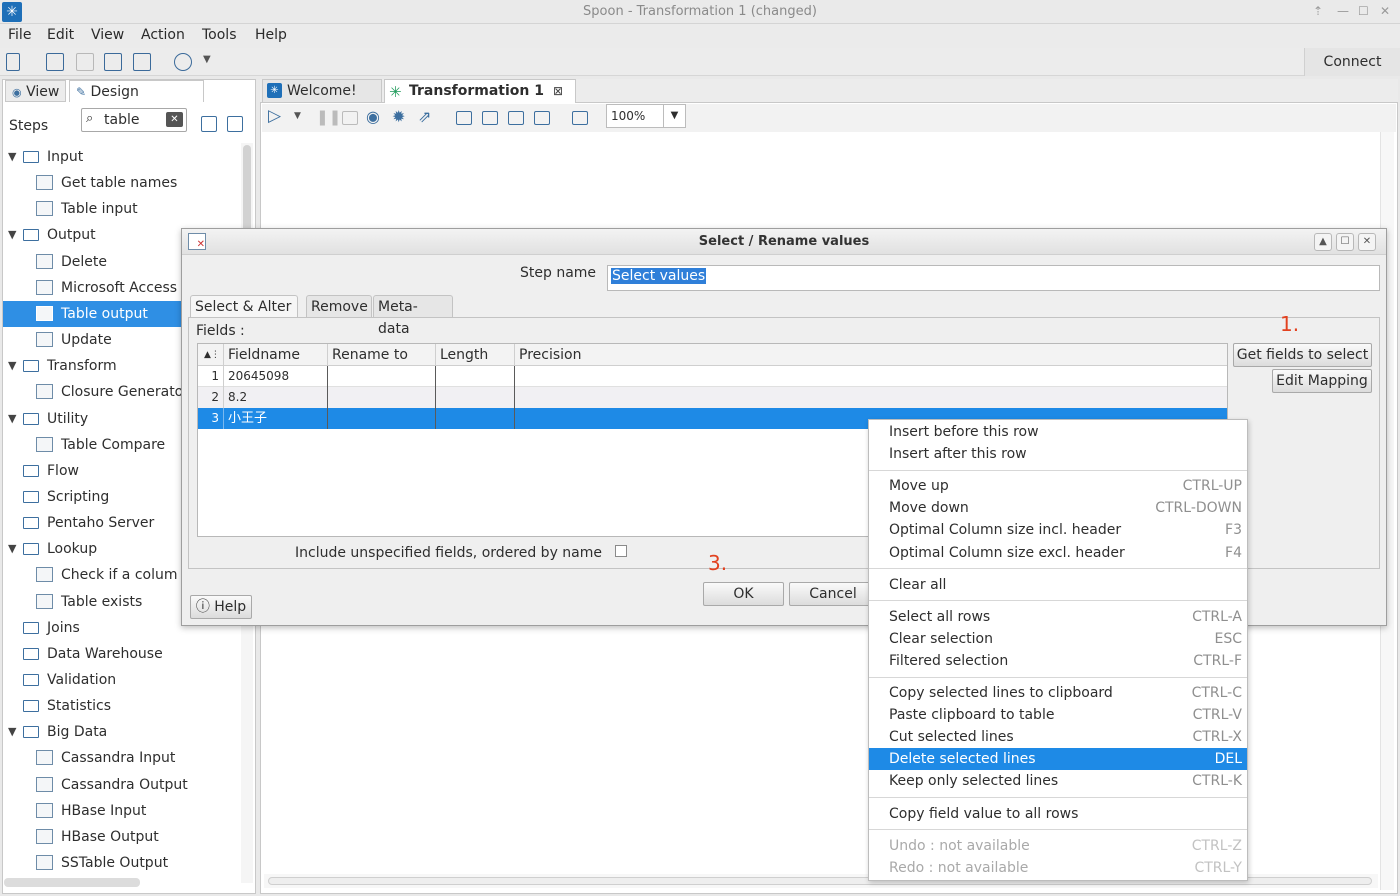 The width and height of the screenshot is (1400, 896). Describe the element at coordinates (121, 785) in the screenshot. I see `tree-step: Cassandra Output` at that location.